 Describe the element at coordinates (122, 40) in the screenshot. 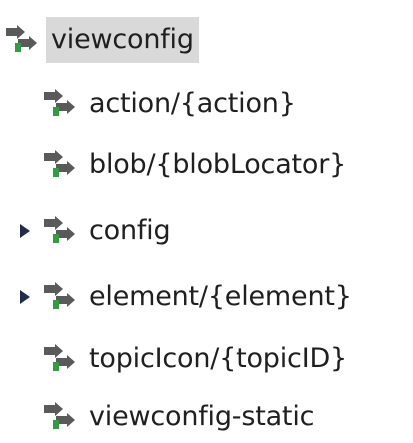

I see `tree-node-label: viewconfig` at that location.